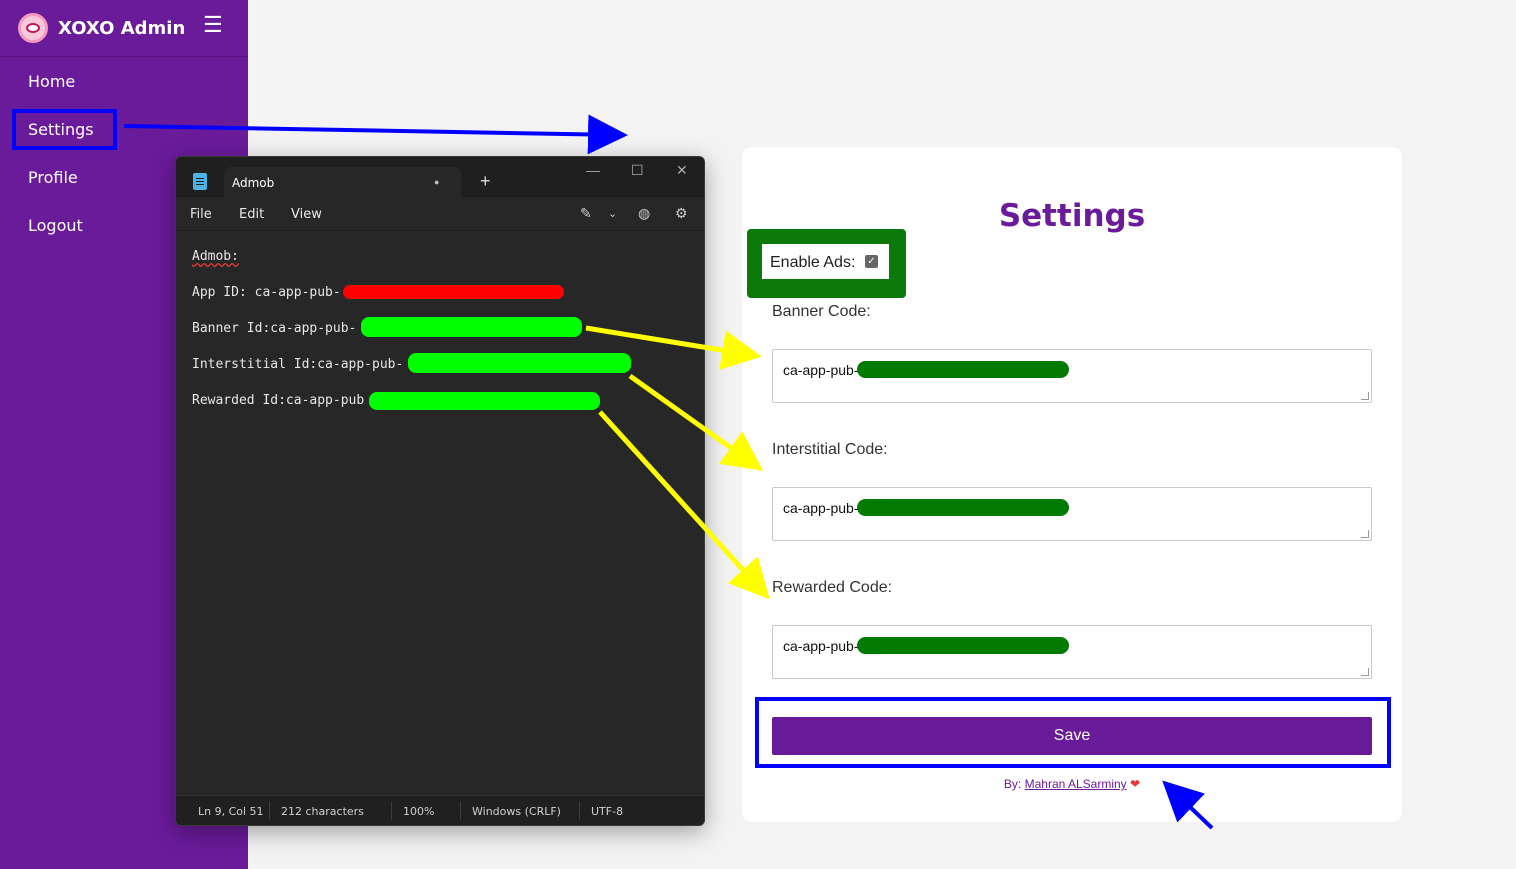  What do you see at coordinates (871, 261) in the screenshot?
I see `enable-ads-checkbox: ✓` at bounding box center [871, 261].